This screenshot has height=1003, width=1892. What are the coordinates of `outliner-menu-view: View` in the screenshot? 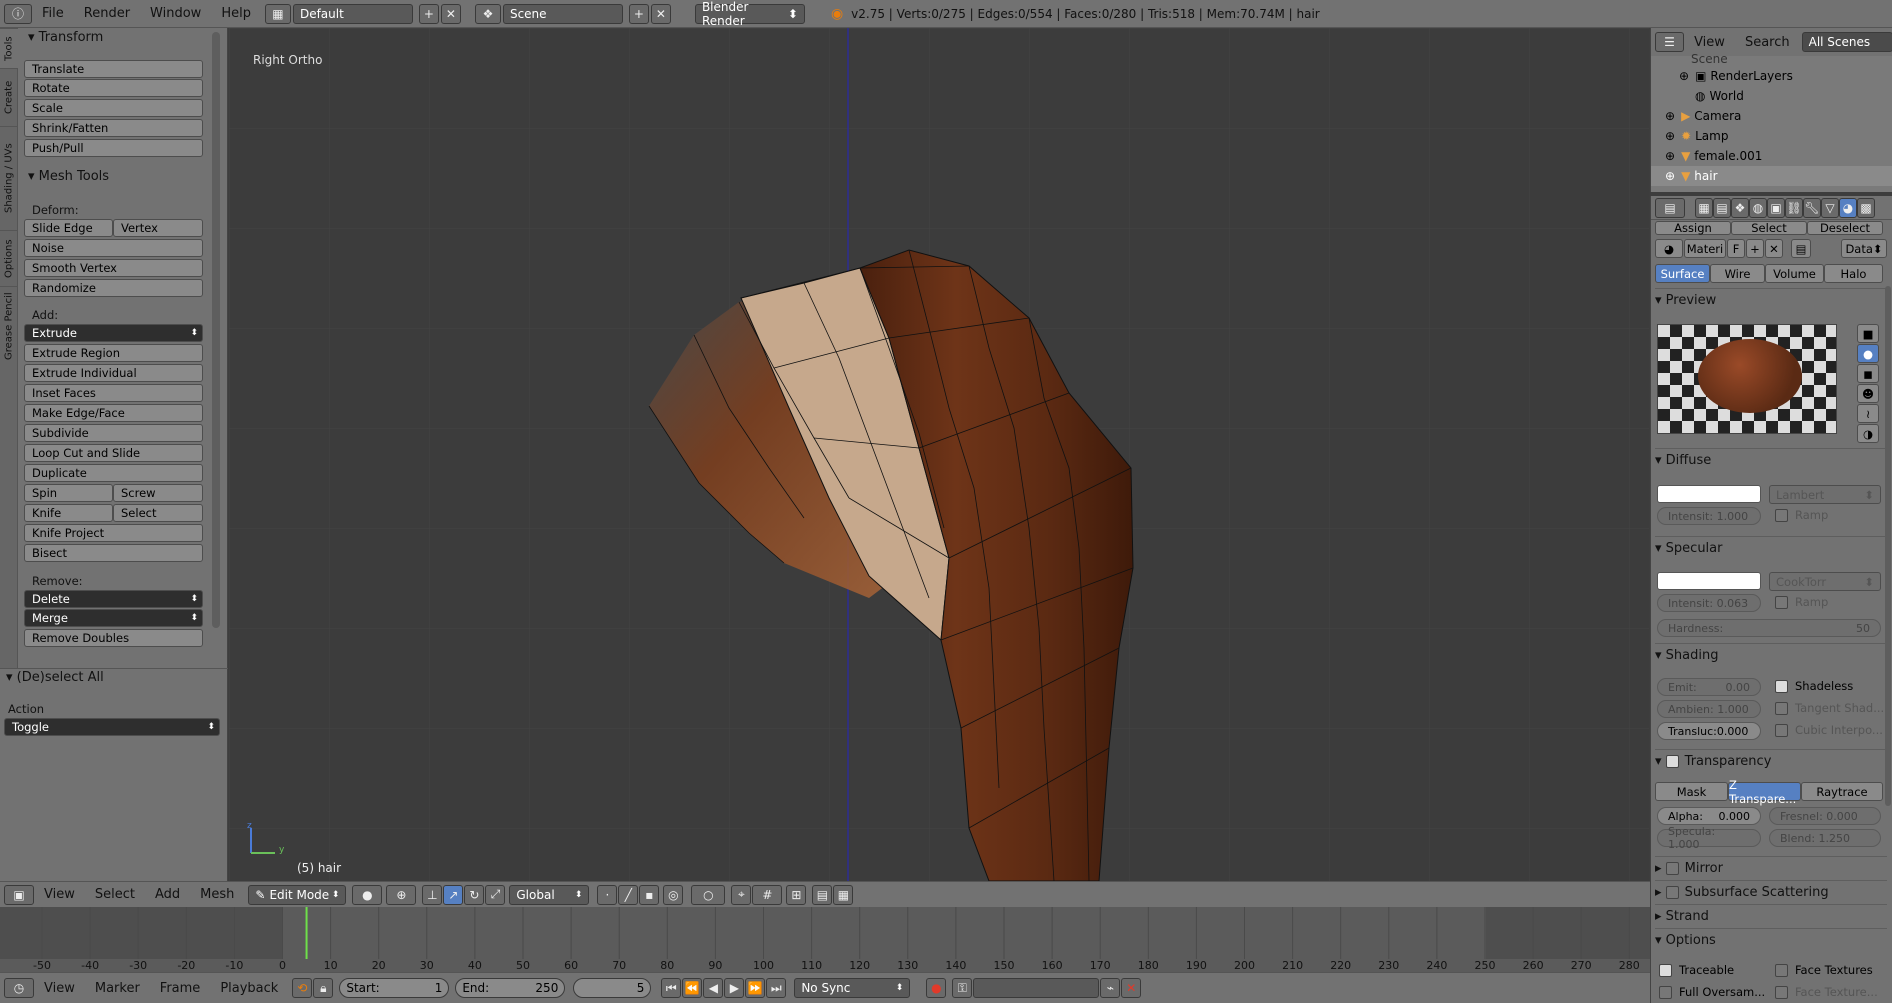 It's located at (1709, 42).